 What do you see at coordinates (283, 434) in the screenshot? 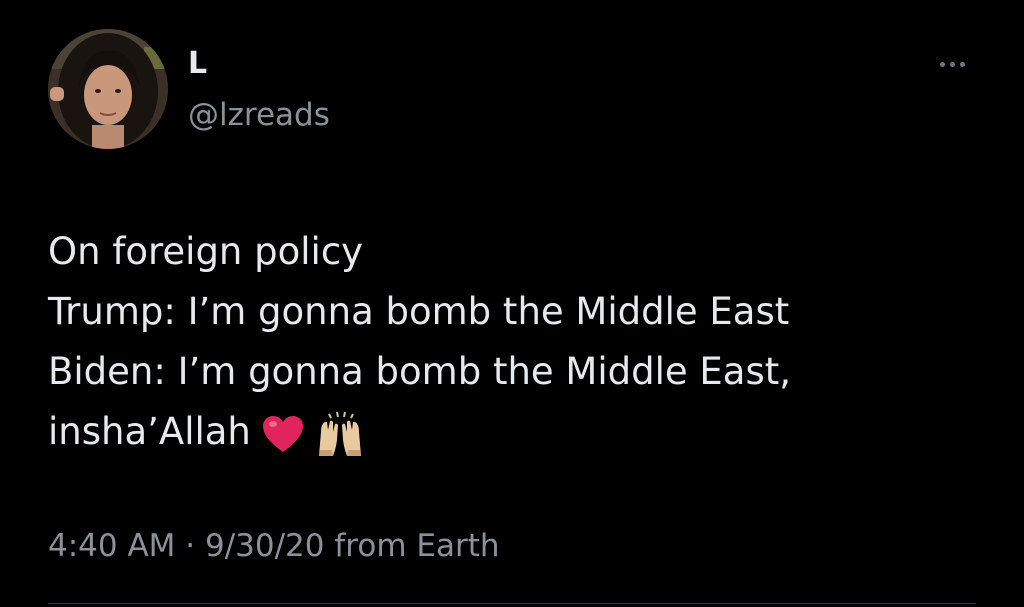
I see `red-heart-emoji` at bounding box center [283, 434].